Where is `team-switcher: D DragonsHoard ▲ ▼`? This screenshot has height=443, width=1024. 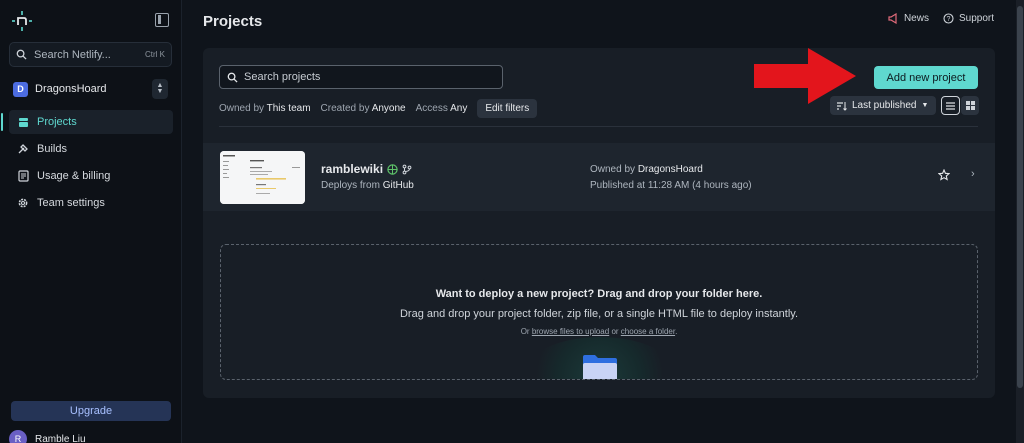 team-switcher: D DragonsHoard ▲ ▼ is located at coordinates (90, 89).